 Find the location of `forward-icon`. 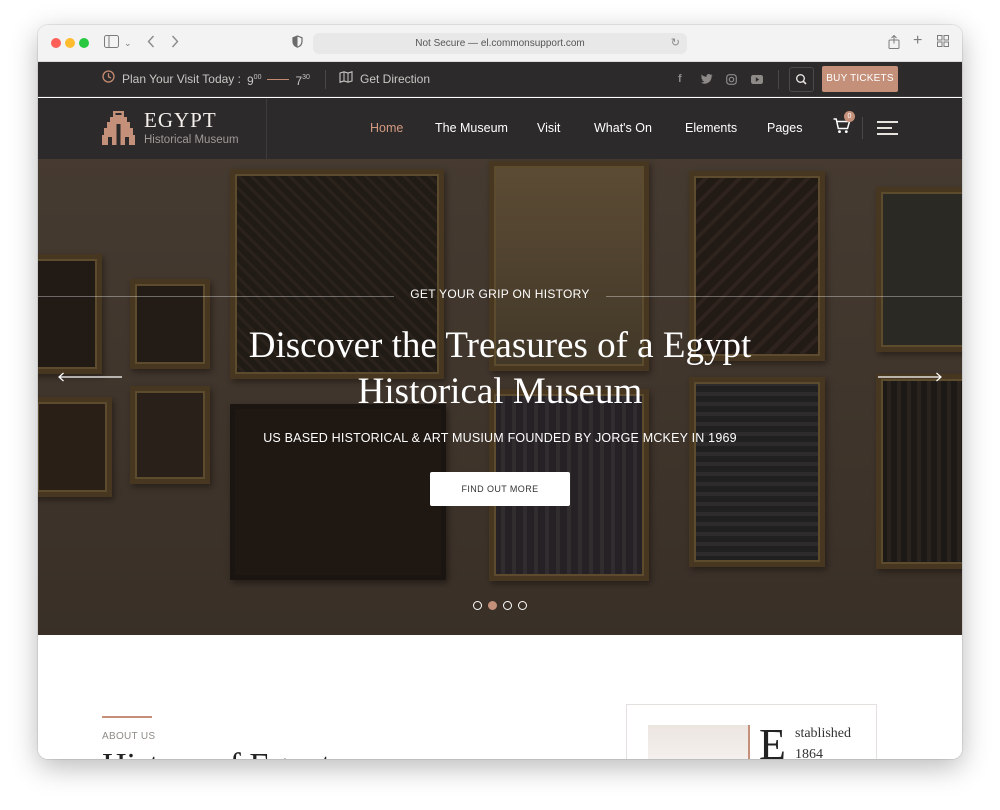

forward-icon is located at coordinates (175, 43).